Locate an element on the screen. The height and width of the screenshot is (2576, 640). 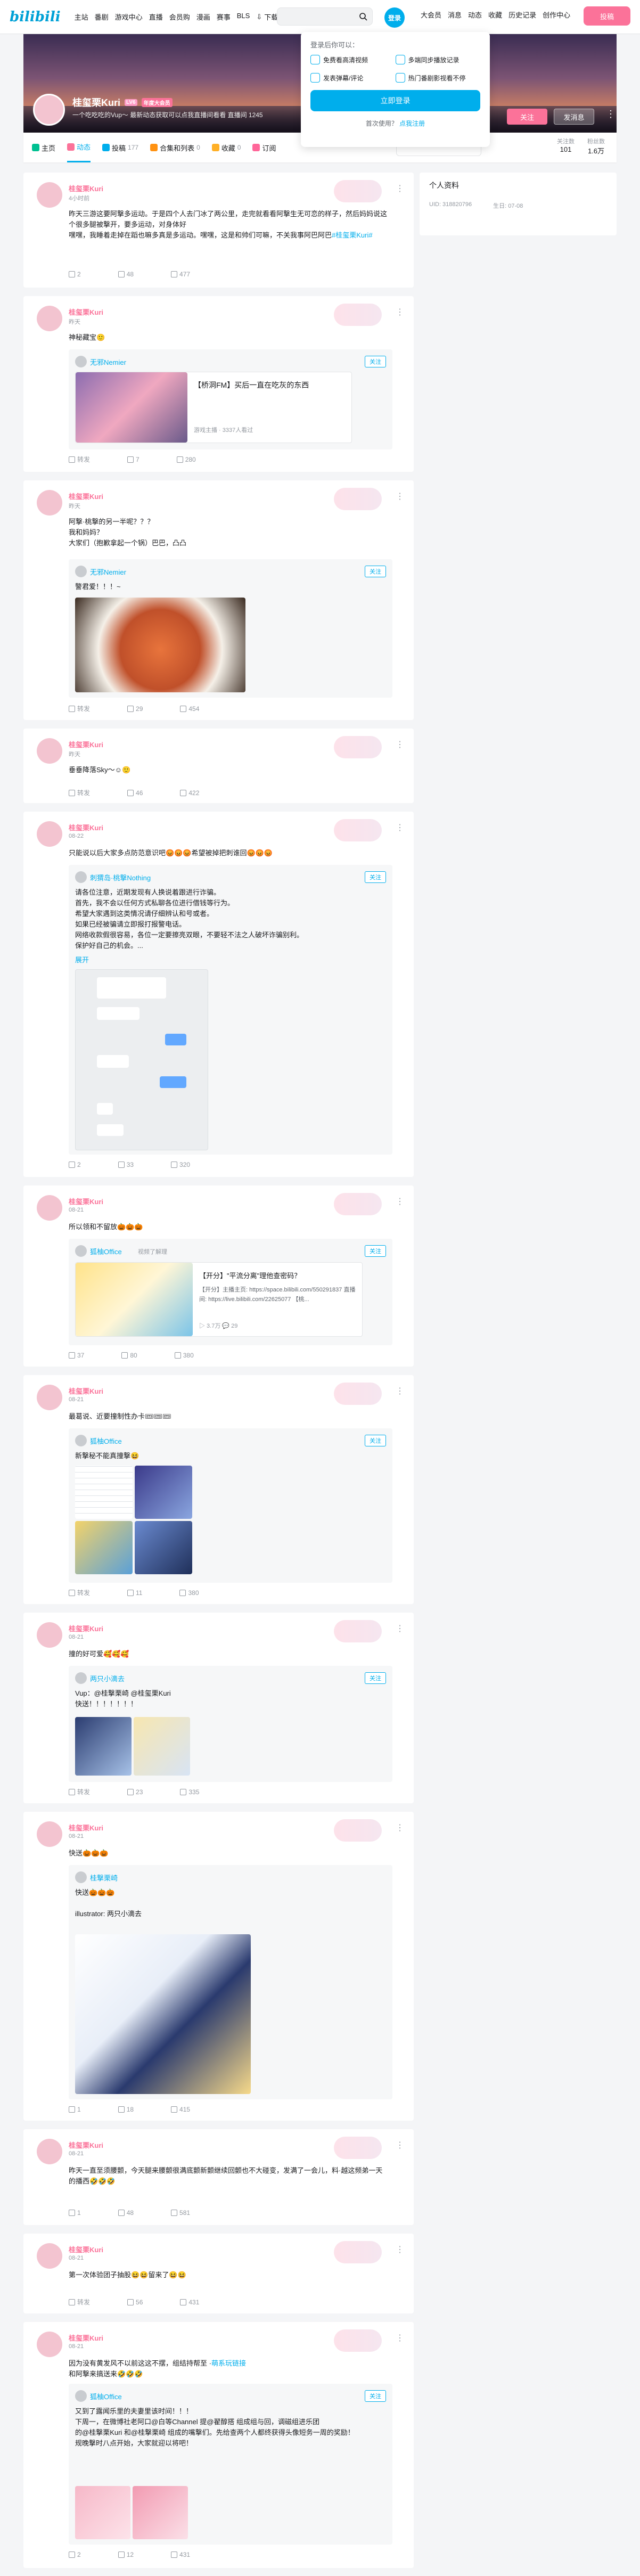
nav-item: BLS is located at coordinates (243, 17).